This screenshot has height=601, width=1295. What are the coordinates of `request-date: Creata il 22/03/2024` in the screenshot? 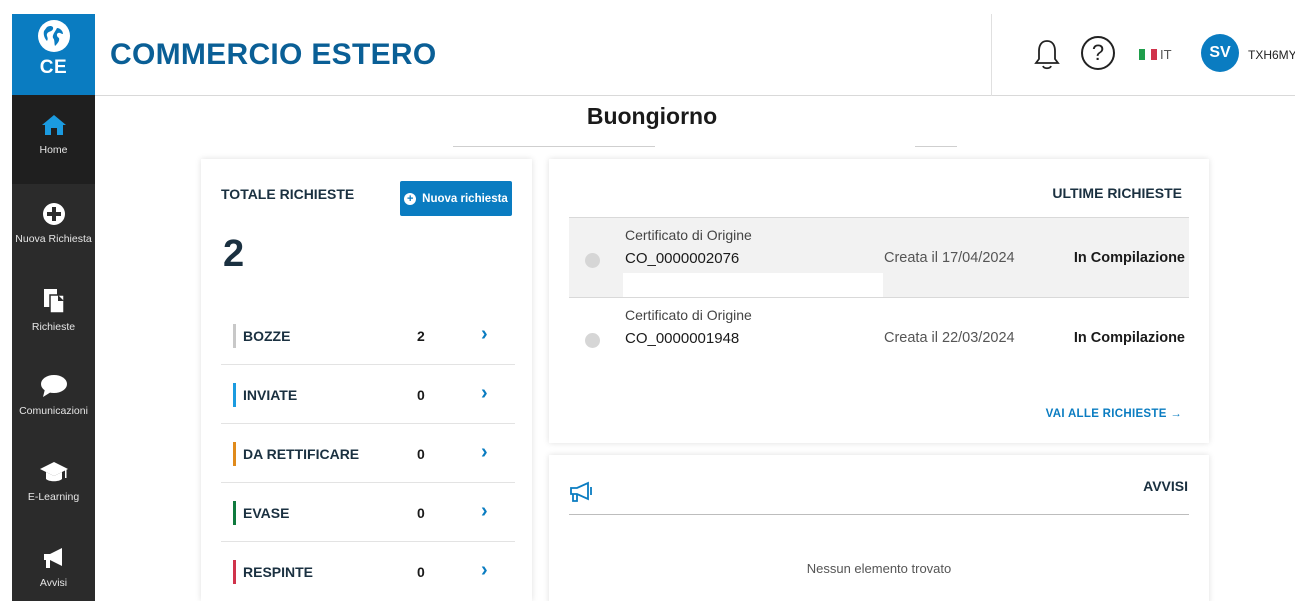 It's located at (949, 338).